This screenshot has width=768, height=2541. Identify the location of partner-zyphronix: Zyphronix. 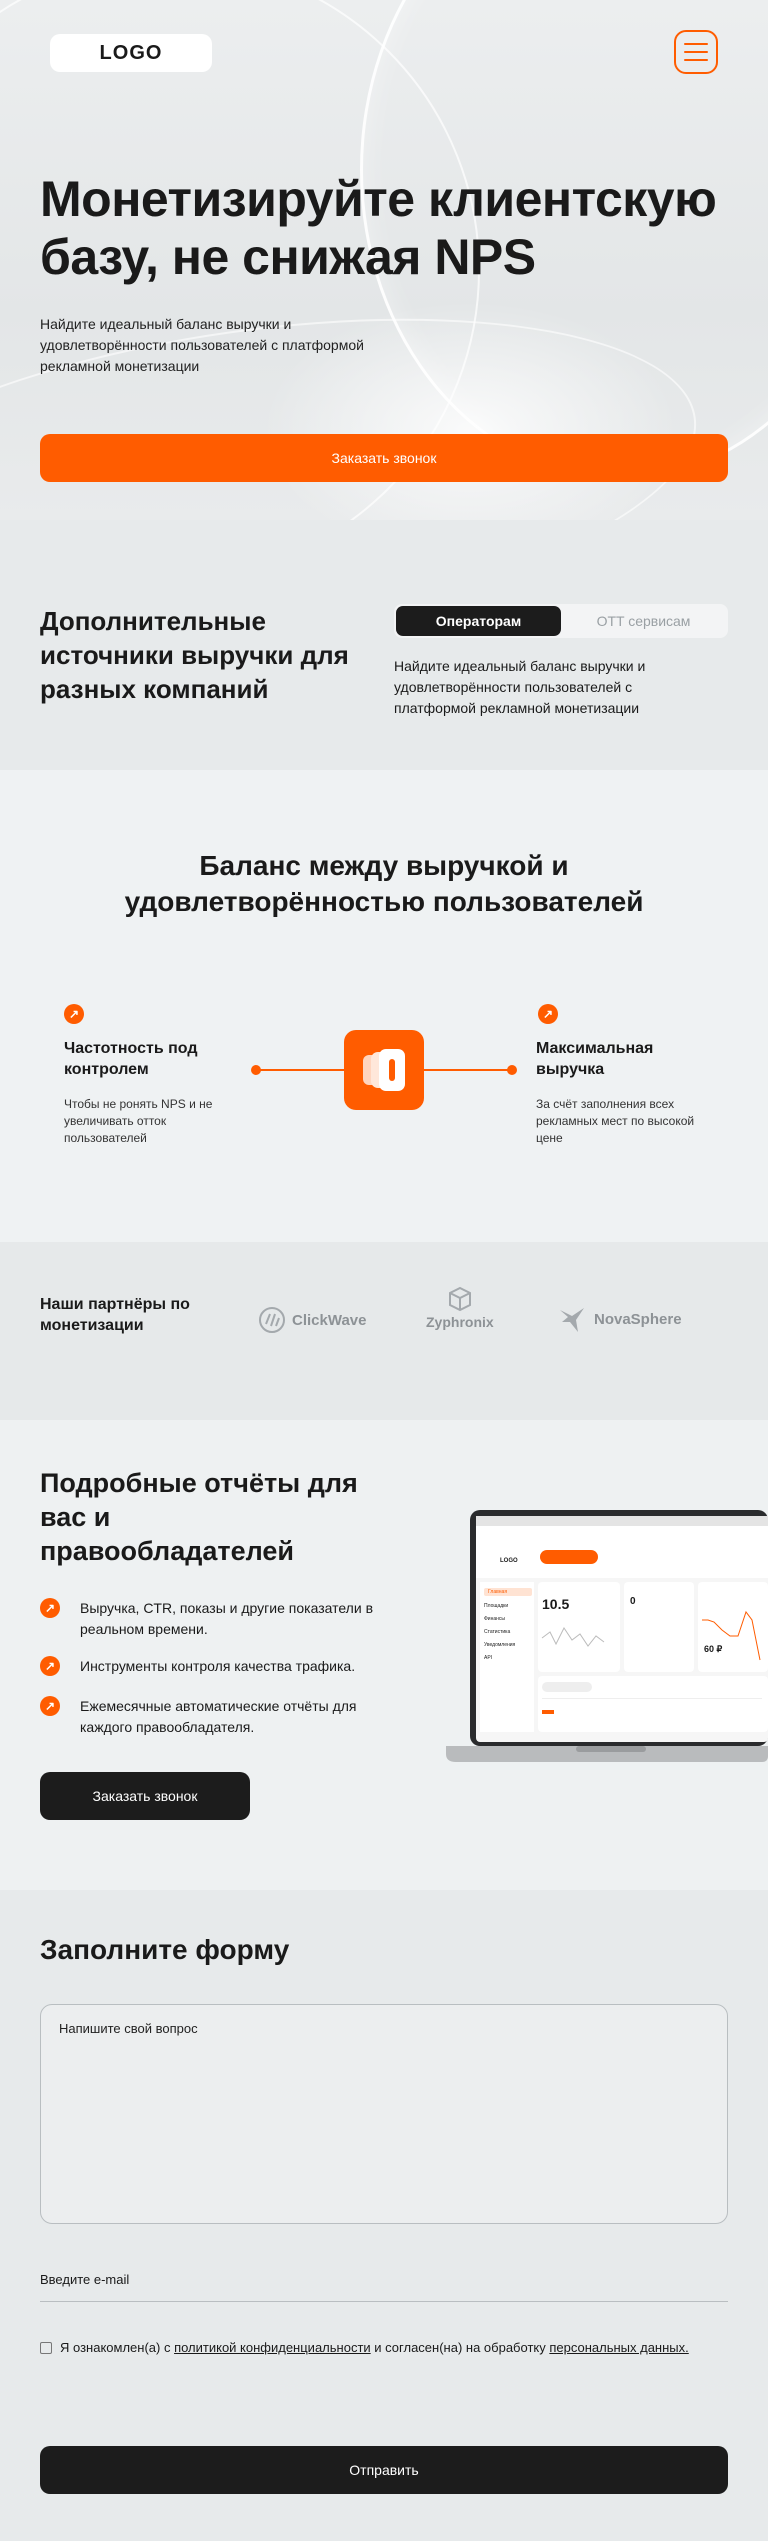
(460, 1308).